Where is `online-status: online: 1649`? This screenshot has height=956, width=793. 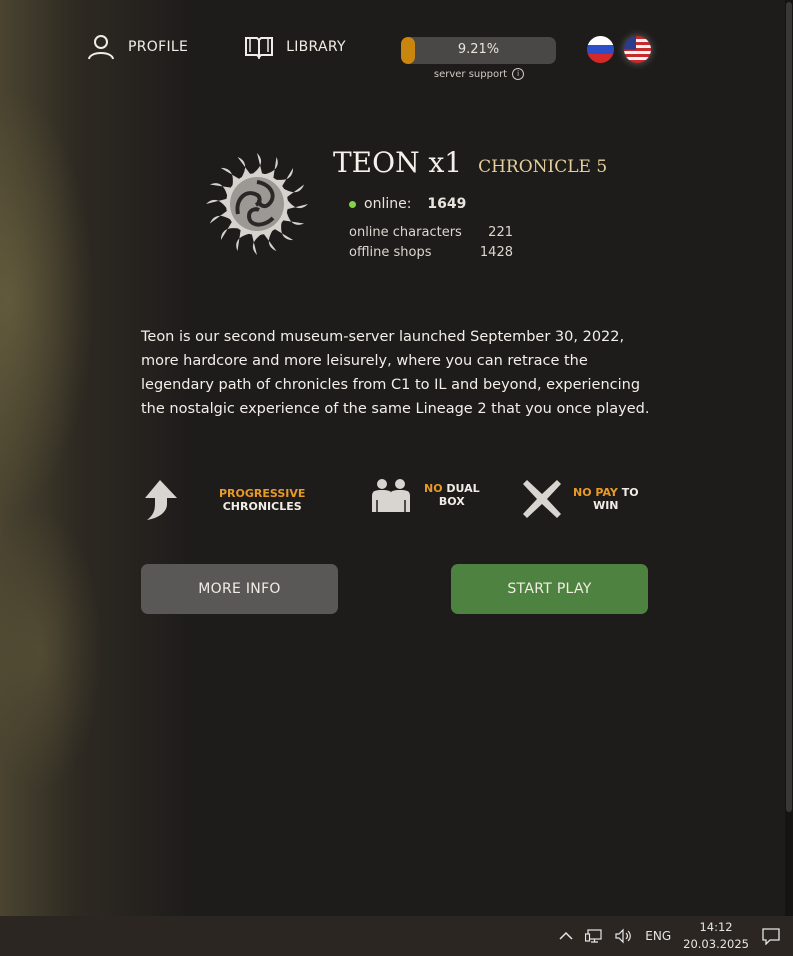
online-status: online: 1649 is located at coordinates (407, 204).